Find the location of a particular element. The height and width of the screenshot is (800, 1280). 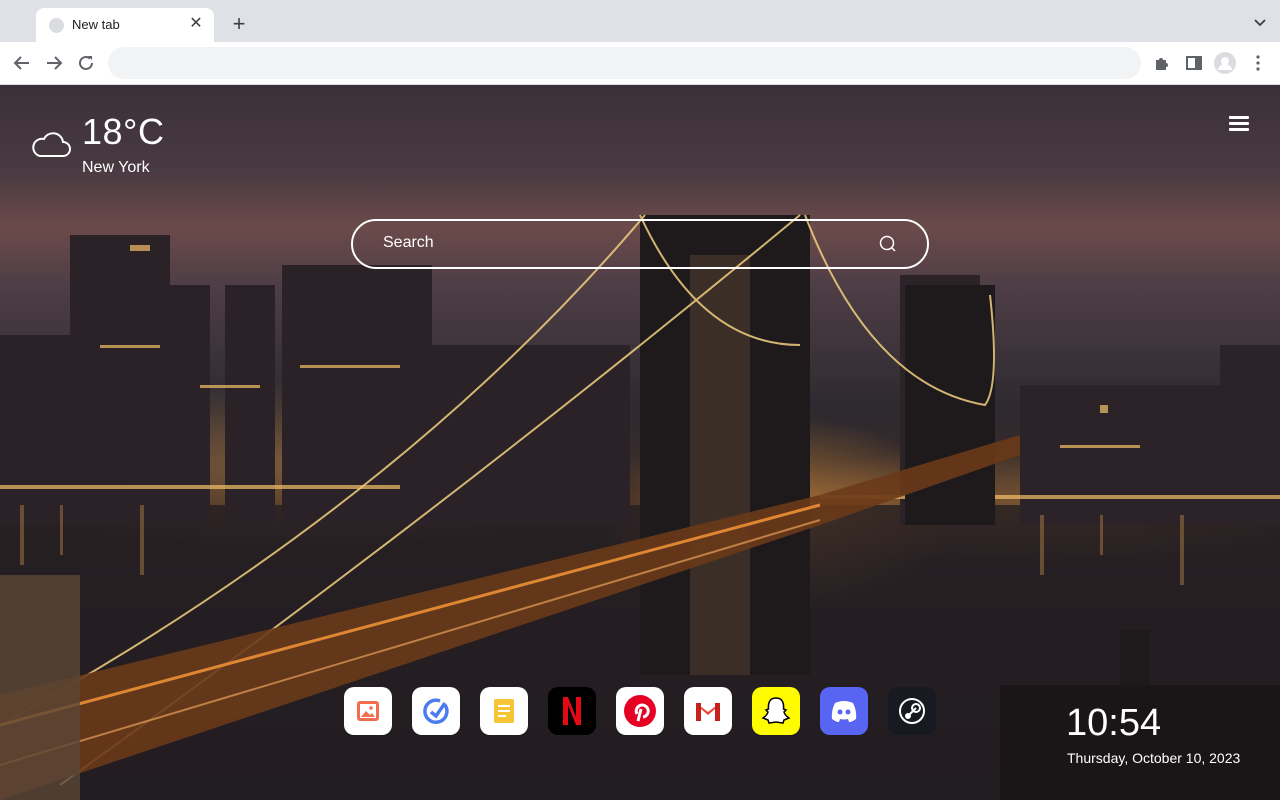

city-name: New York is located at coordinates (116, 167).